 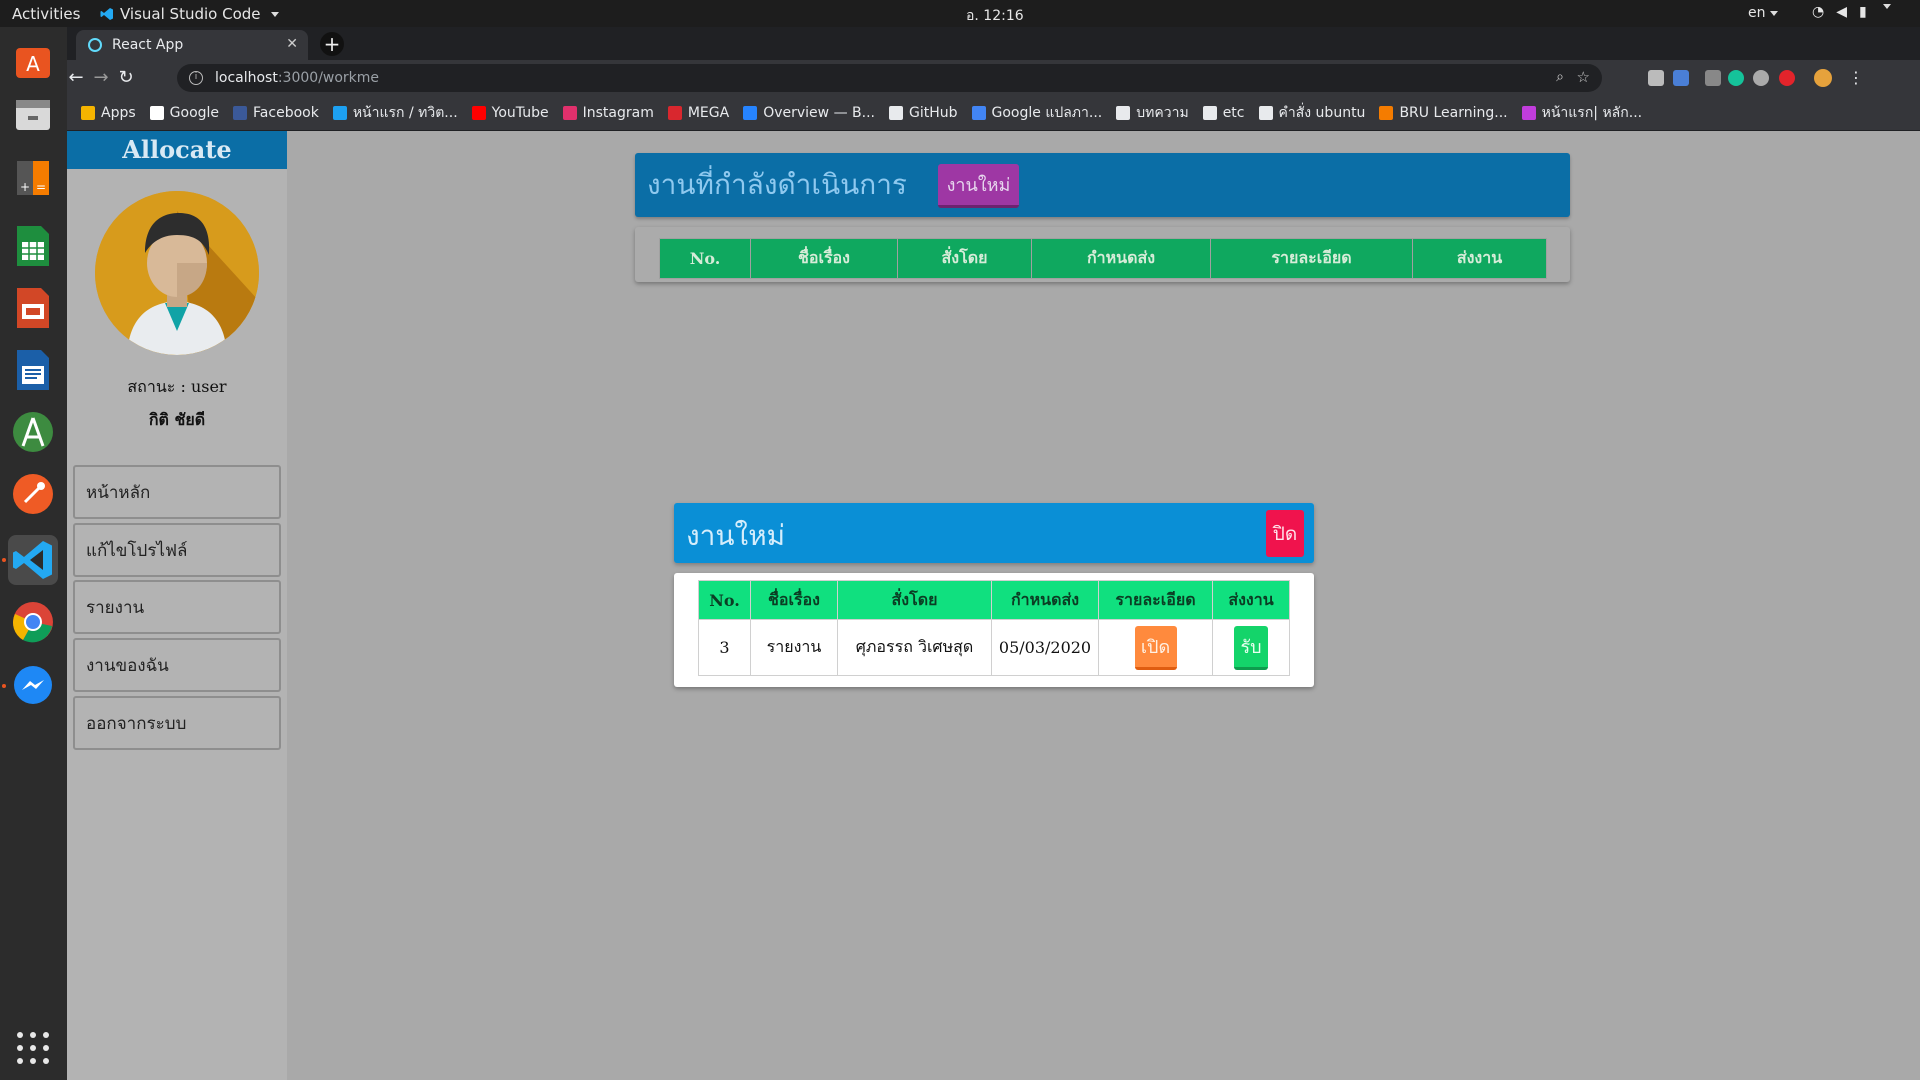 I want to click on forward-arrow-icon: →, so click(x=101, y=78).